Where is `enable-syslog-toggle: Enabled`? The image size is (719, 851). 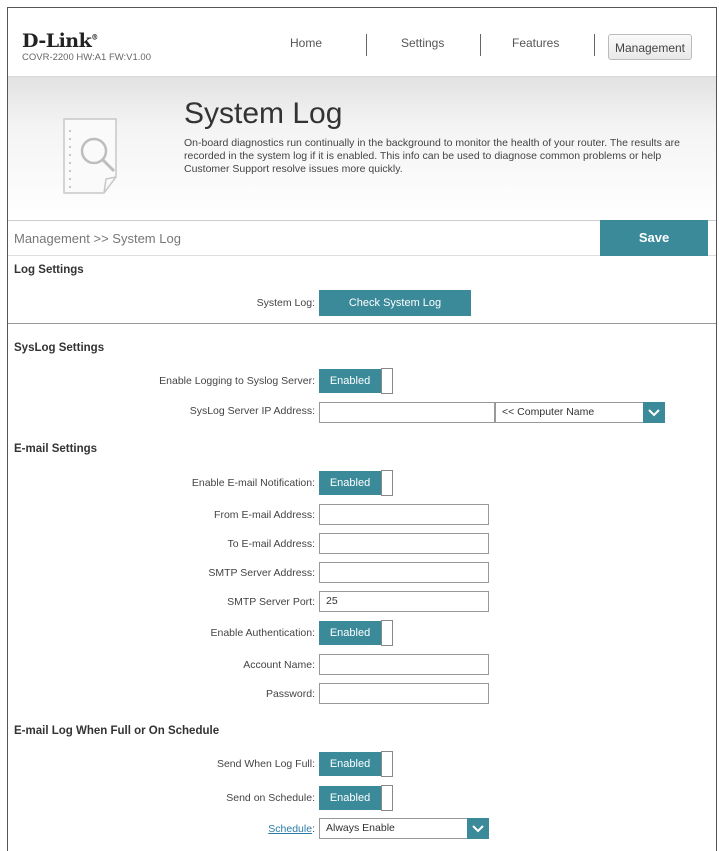
enable-syslog-toggle: Enabled is located at coordinates (357, 381).